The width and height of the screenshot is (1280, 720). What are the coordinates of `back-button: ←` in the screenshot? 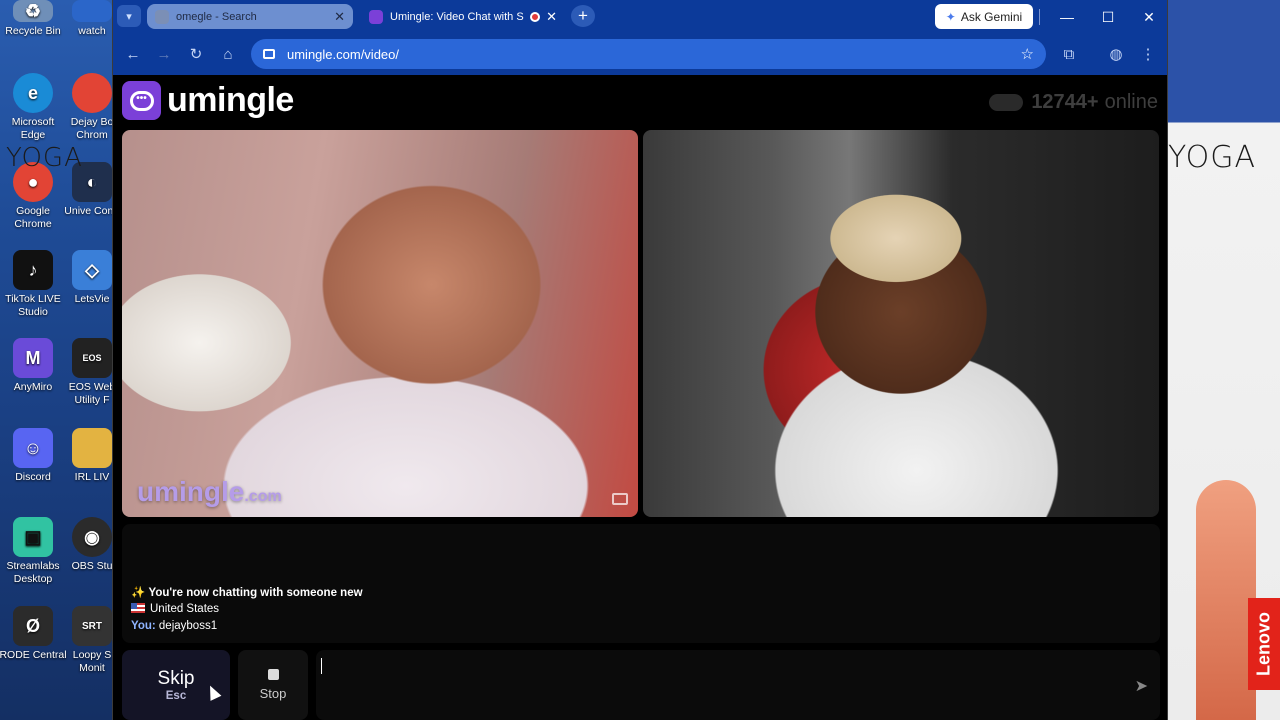 It's located at (133, 54).